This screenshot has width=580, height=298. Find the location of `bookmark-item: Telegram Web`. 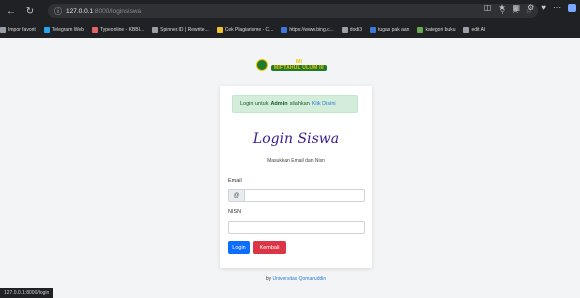

bookmark-item: Telegram Web is located at coordinates (63, 30).